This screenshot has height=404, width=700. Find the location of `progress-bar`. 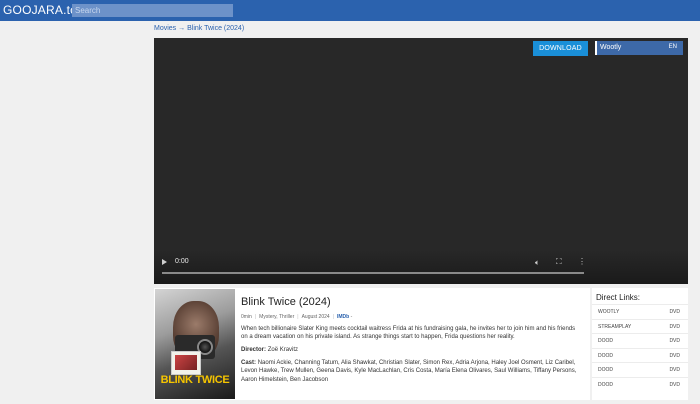

progress-bar is located at coordinates (373, 273).